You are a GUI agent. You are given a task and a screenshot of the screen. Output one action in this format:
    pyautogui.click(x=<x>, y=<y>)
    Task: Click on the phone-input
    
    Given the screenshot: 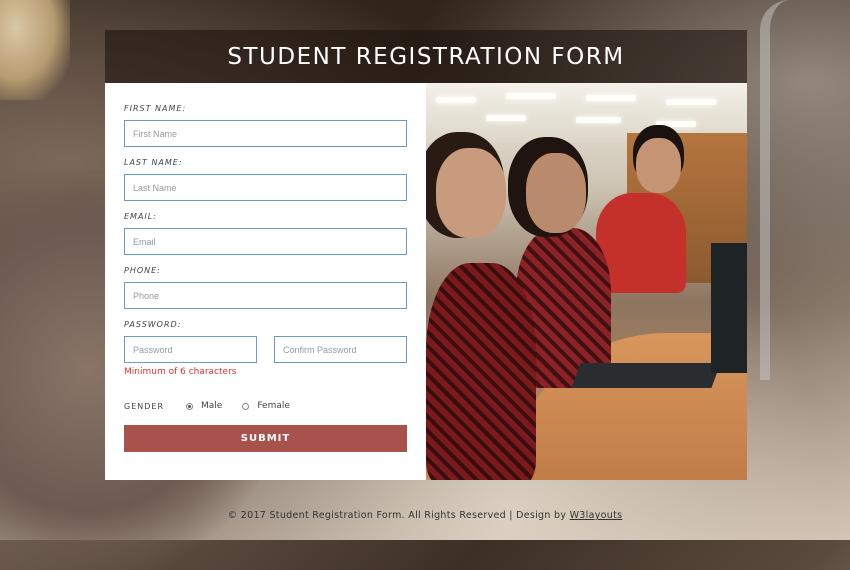 What is the action you would take?
    pyautogui.click(x=265, y=295)
    